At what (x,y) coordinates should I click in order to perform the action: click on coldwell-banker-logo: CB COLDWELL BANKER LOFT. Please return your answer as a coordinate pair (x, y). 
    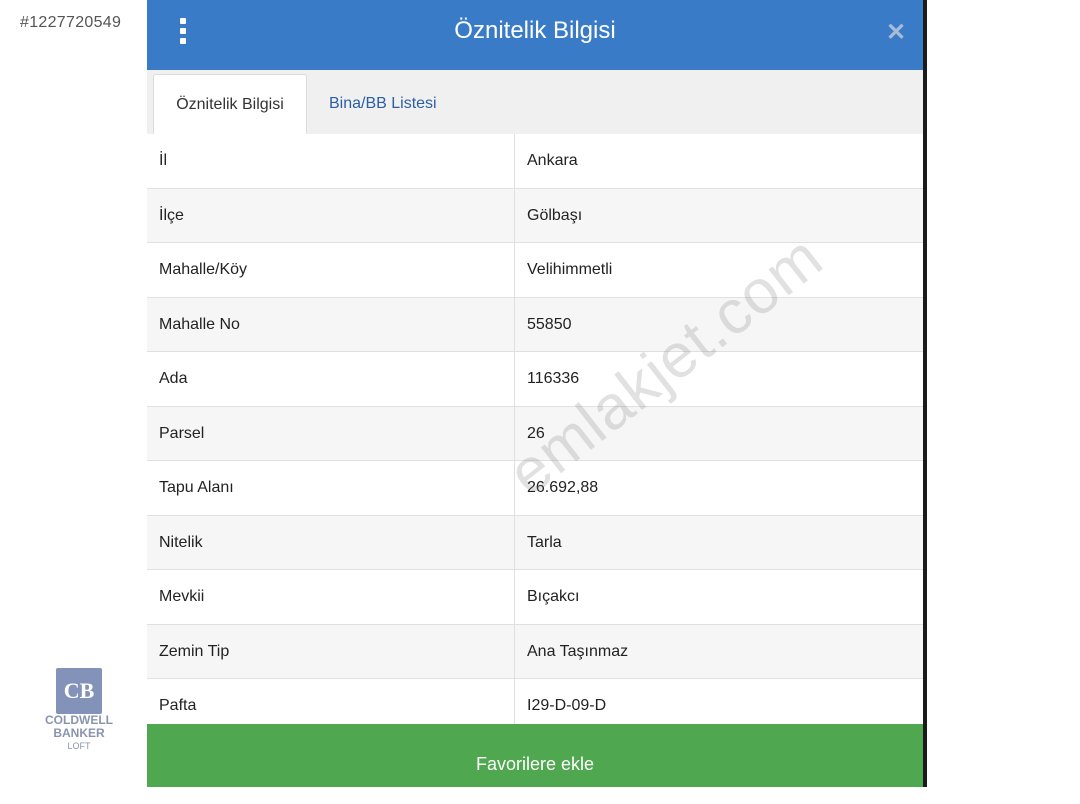
    Looking at the image, I should click on (79, 725).